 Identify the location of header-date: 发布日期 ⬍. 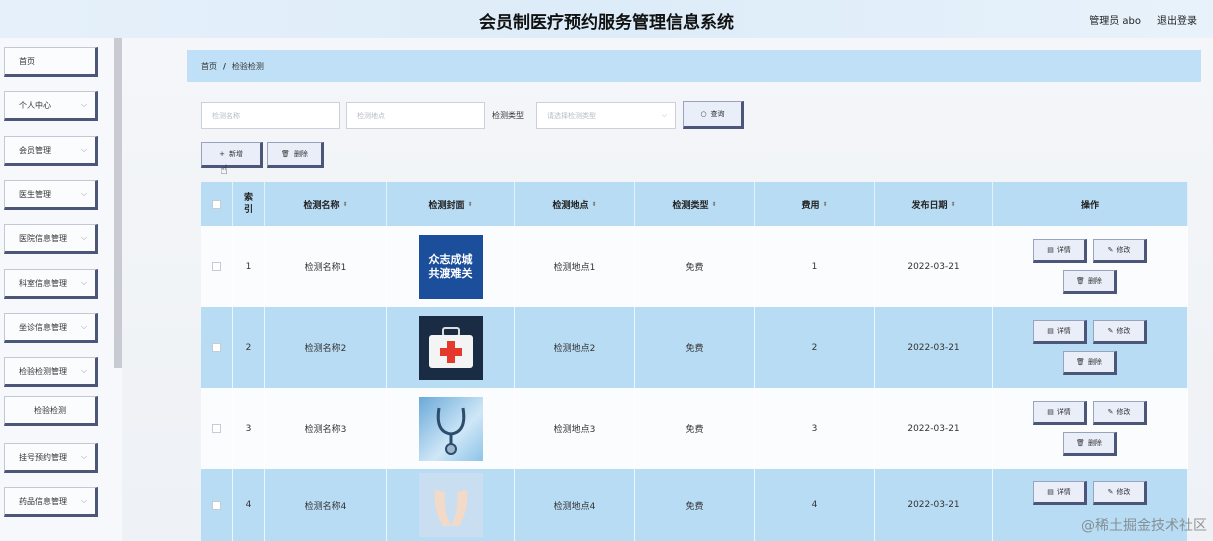
(934, 204).